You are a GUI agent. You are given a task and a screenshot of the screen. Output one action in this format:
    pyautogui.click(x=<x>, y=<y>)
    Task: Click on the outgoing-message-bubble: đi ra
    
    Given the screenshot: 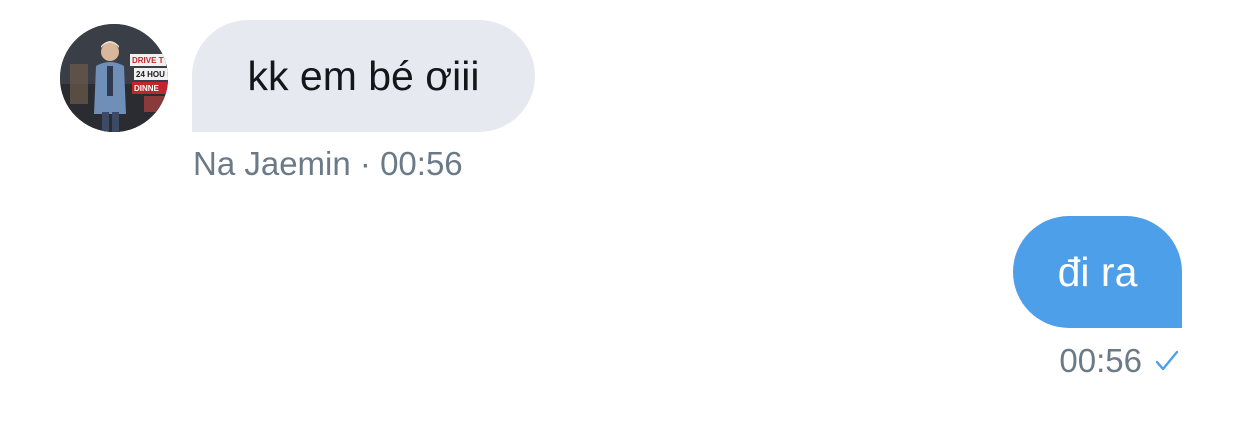 What is the action you would take?
    pyautogui.click(x=1097, y=272)
    